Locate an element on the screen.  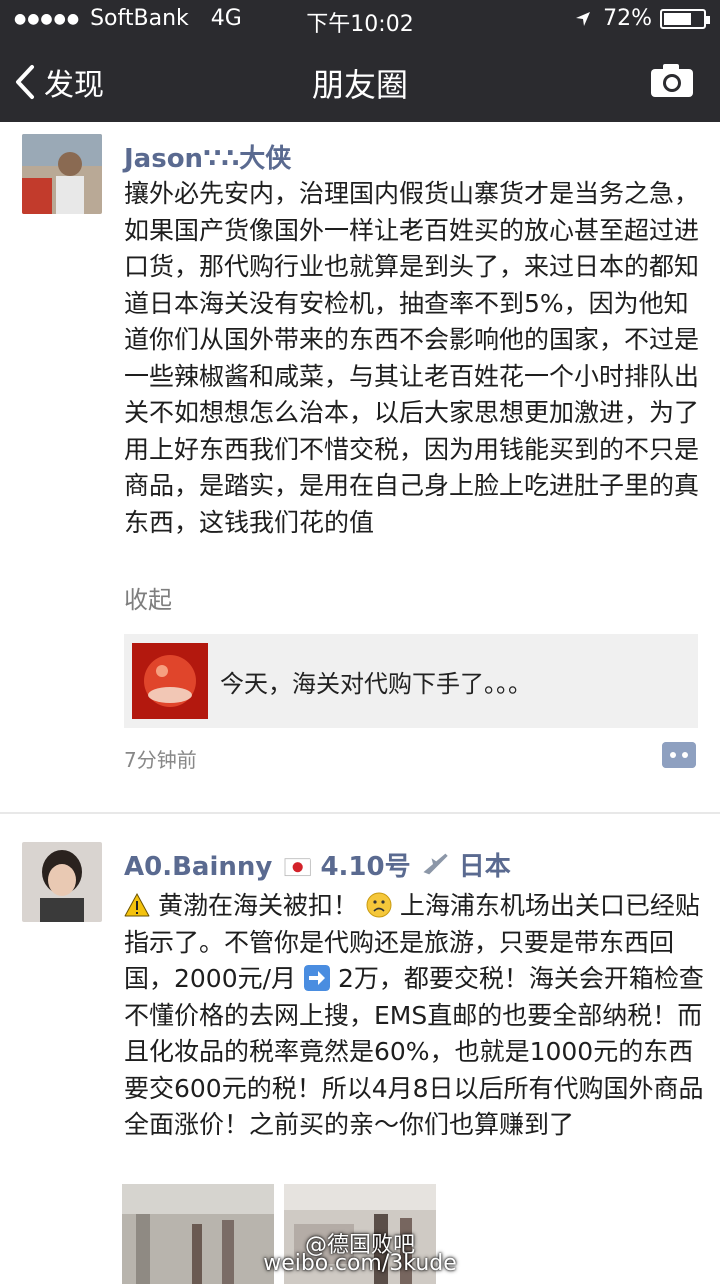
shared-link-title: 今天，海关对代购下手了。。。 is located at coordinates (376, 683).